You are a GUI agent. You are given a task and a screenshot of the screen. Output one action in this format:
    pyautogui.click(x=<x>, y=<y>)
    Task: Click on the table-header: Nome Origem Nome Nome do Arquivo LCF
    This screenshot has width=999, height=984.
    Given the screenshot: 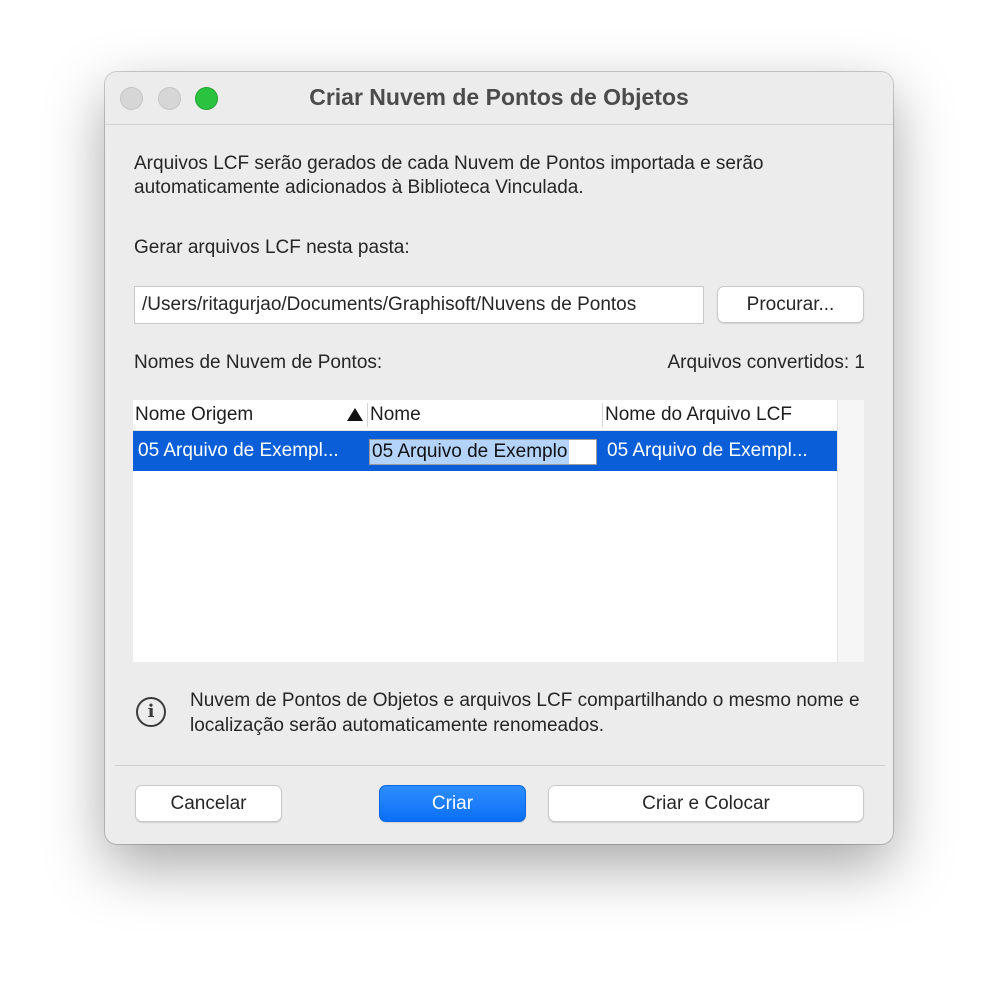 What is the action you would take?
    pyautogui.click(x=485, y=415)
    